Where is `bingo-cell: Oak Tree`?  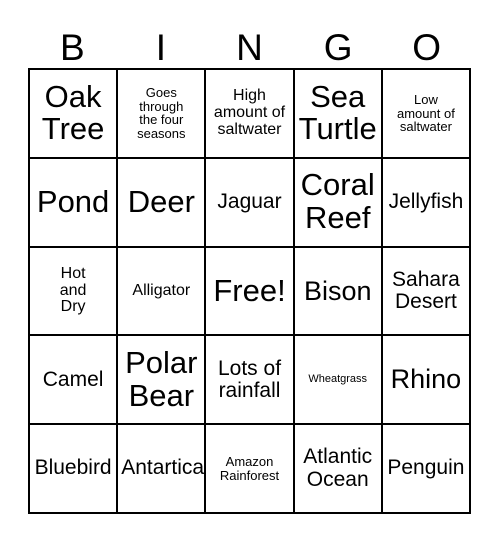 bingo-cell: Oak Tree is located at coordinates (74, 114).